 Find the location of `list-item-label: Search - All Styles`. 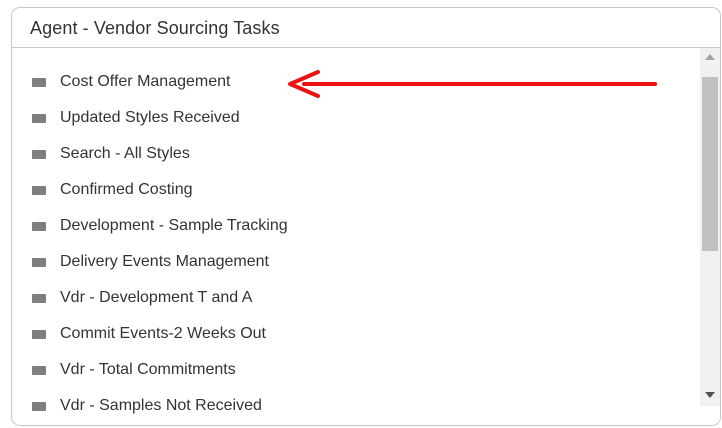

list-item-label: Search - All Styles is located at coordinates (125, 153).